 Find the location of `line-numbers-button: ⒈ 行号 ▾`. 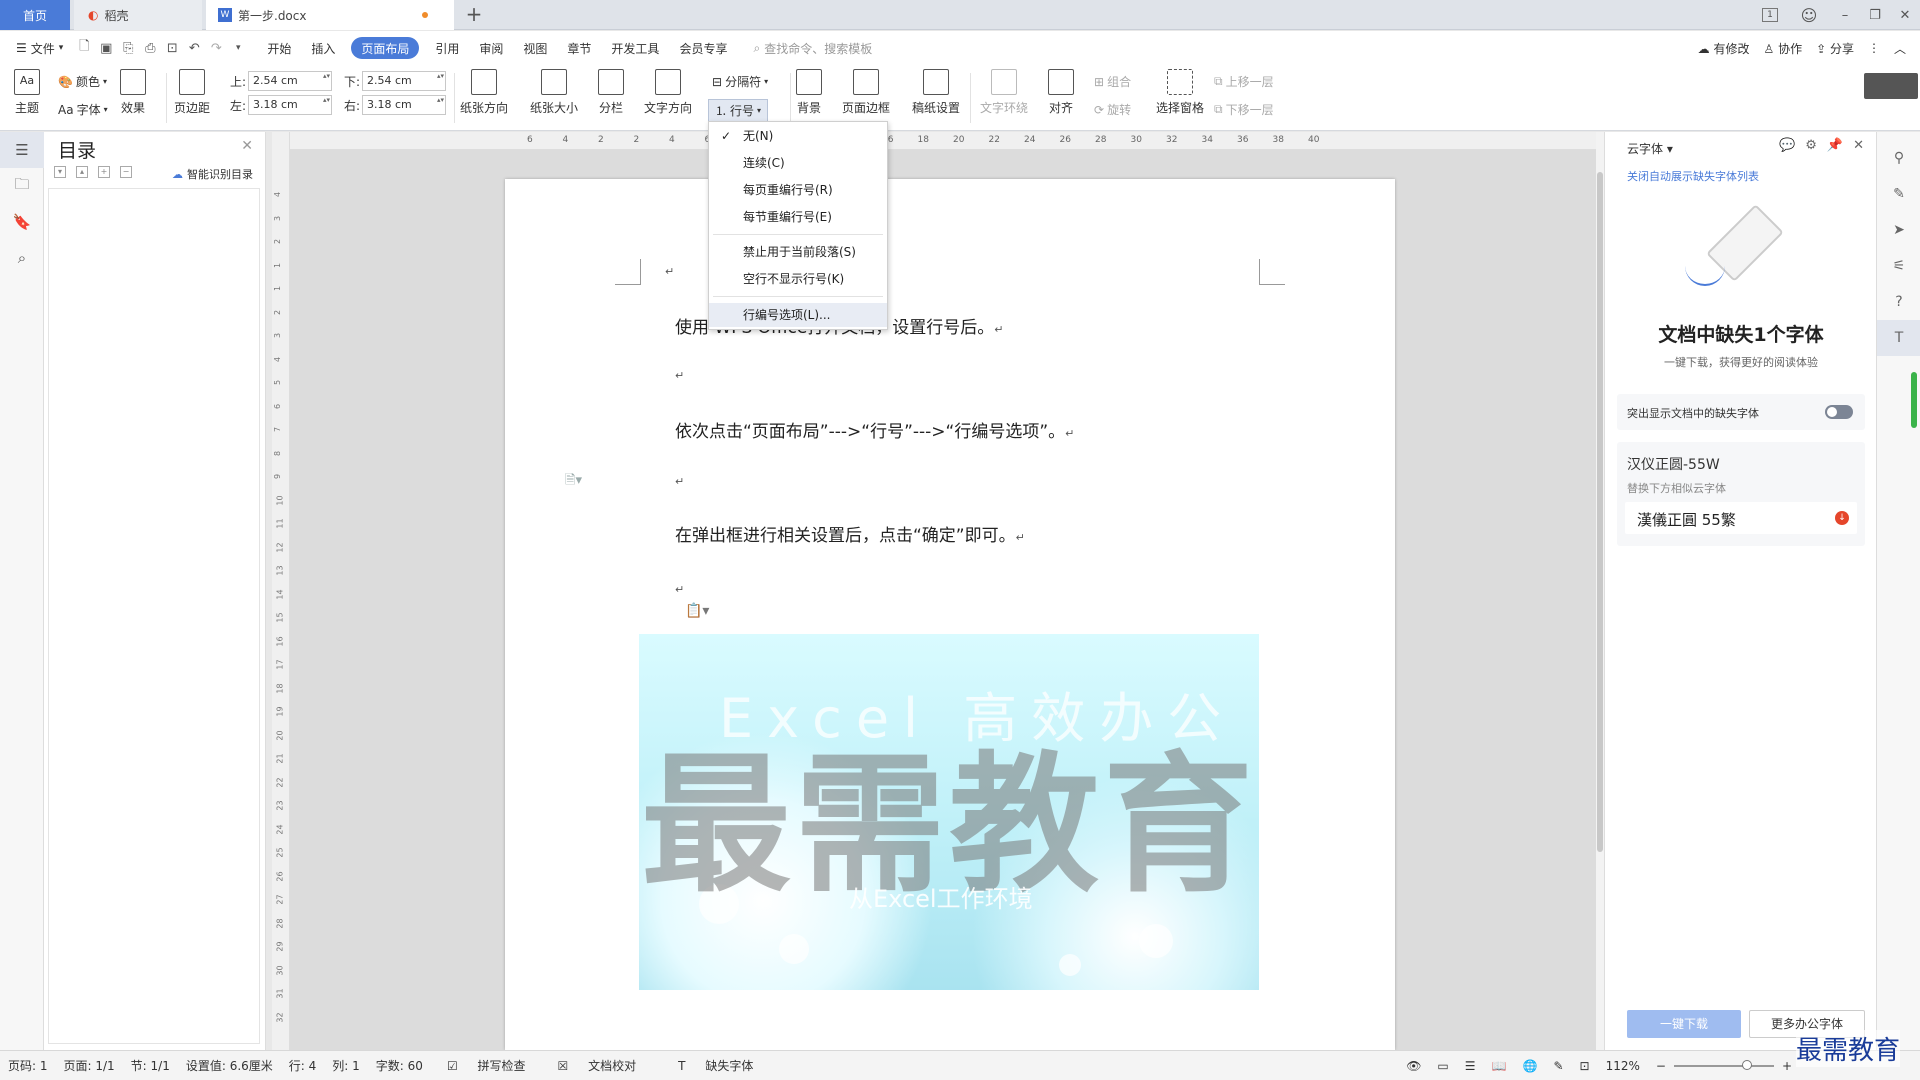

line-numbers-button: ⒈ 行号 ▾ is located at coordinates (738, 110).